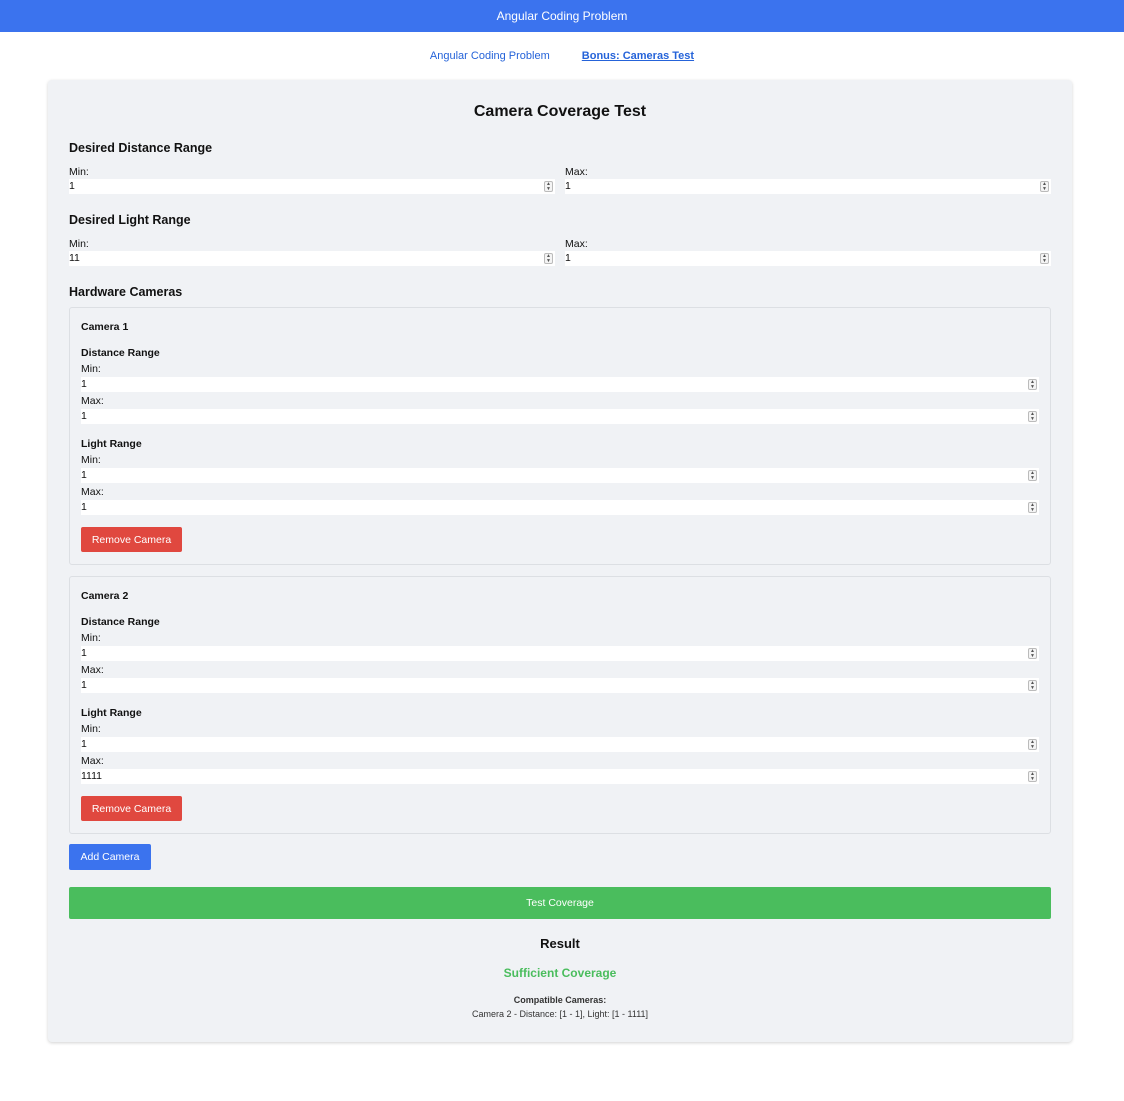 This screenshot has height=1101, width=1124. I want to click on page-title: Camera Coverage Test, so click(560, 111).